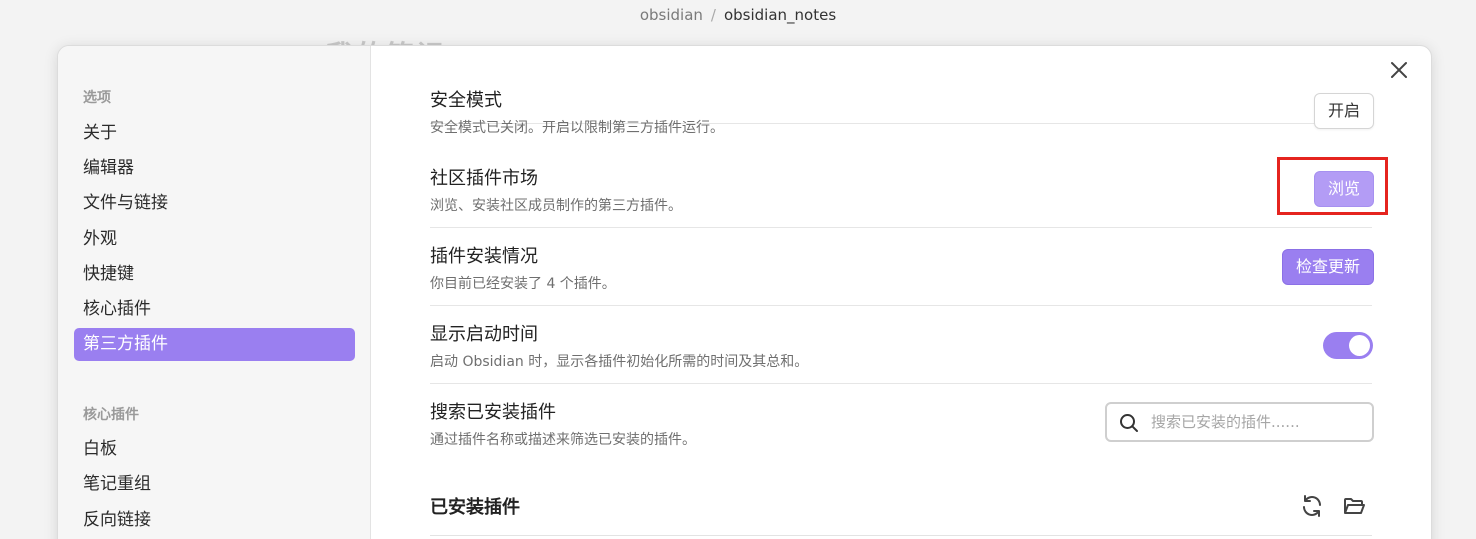 The width and height of the screenshot is (1476, 539). Describe the element at coordinates (214, 484) in the screenshot. I see `sidebar-item-note-composer: 笔记重组` at that location.